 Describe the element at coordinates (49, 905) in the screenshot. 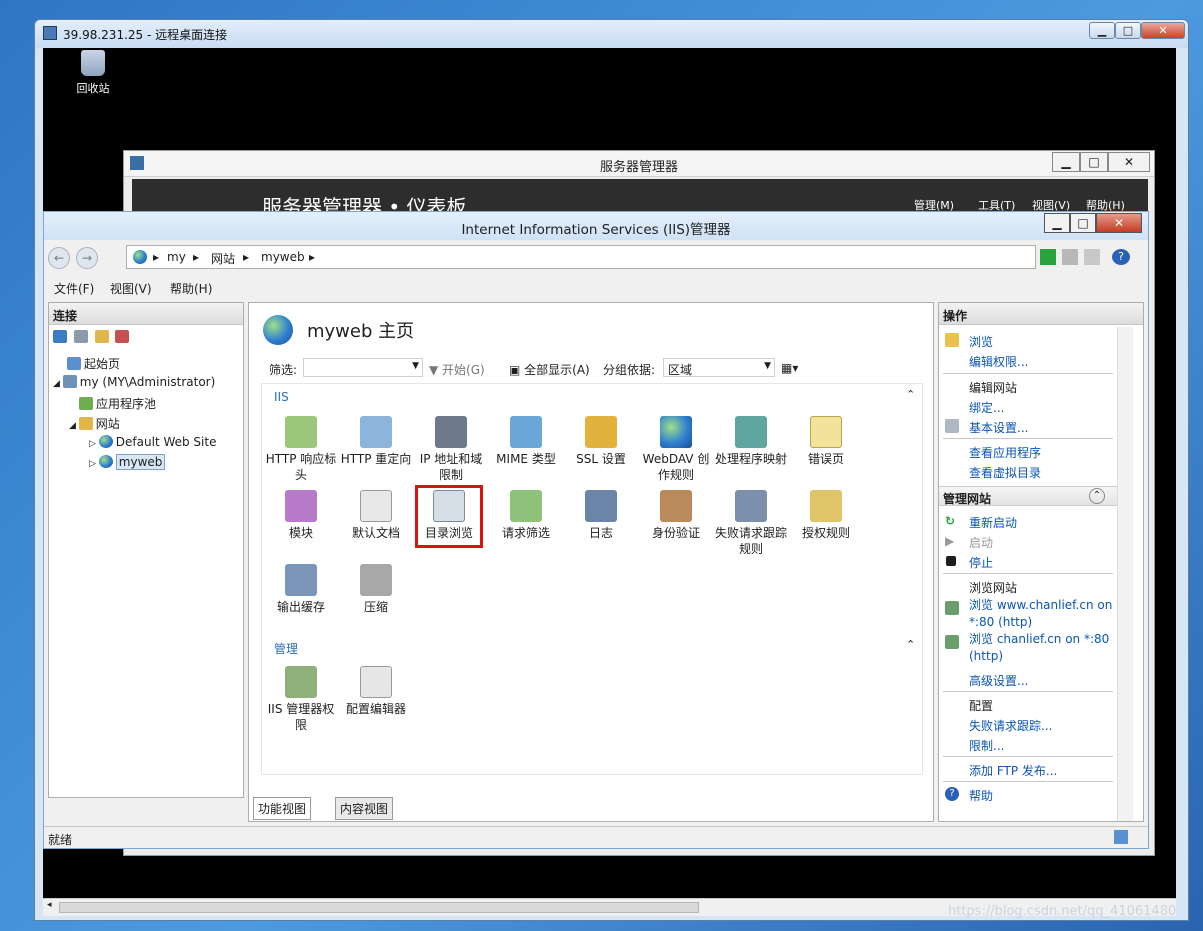

I see `scroll-left-icon: ◂` at that location.